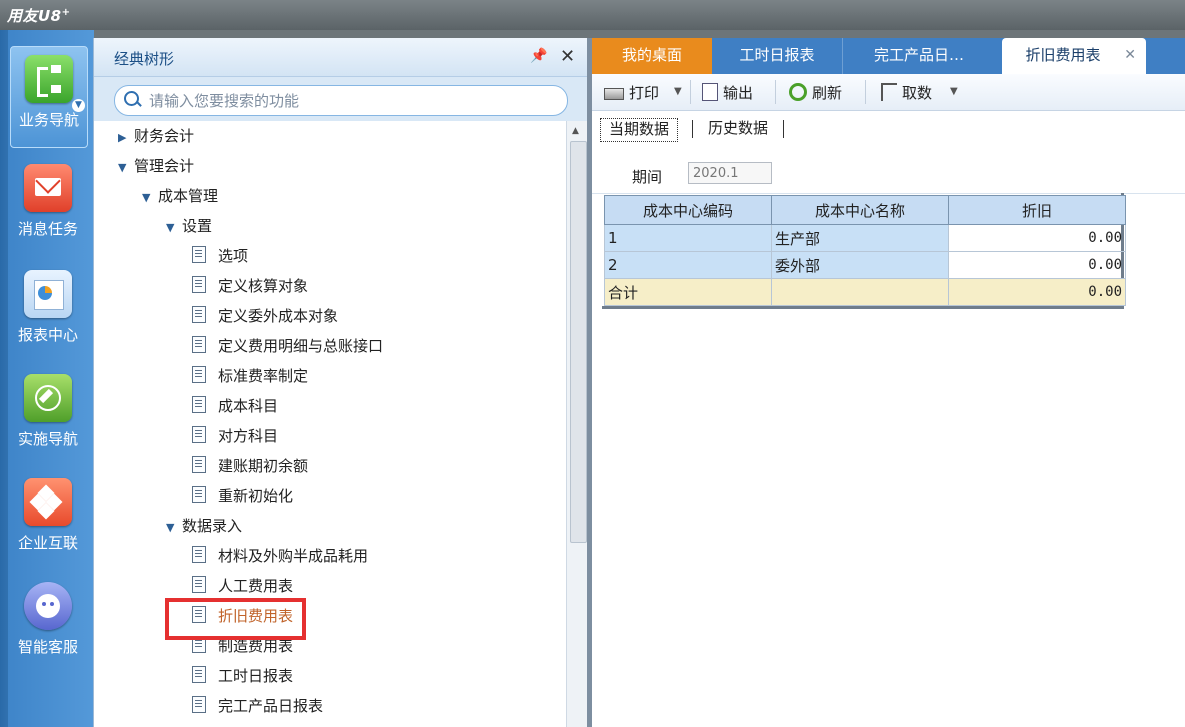 The image size is (1185, 727). I want to click on tree-header: 经典树形 📌 ✕, so click(341, 57).